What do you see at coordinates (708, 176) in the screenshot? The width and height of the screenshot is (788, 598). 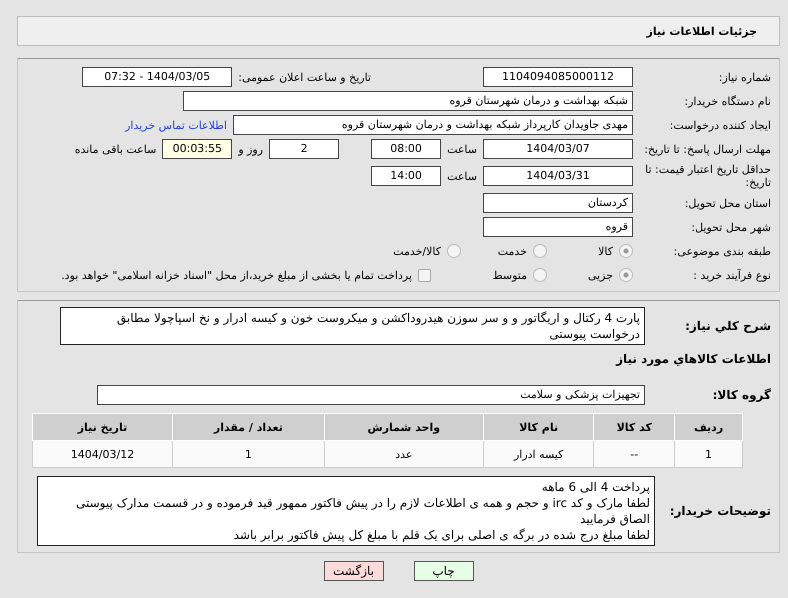 I see `field-label: حداقل تاریخ اعتبار قیمت: تا تاریخ:` at bounding box center [708, 176].